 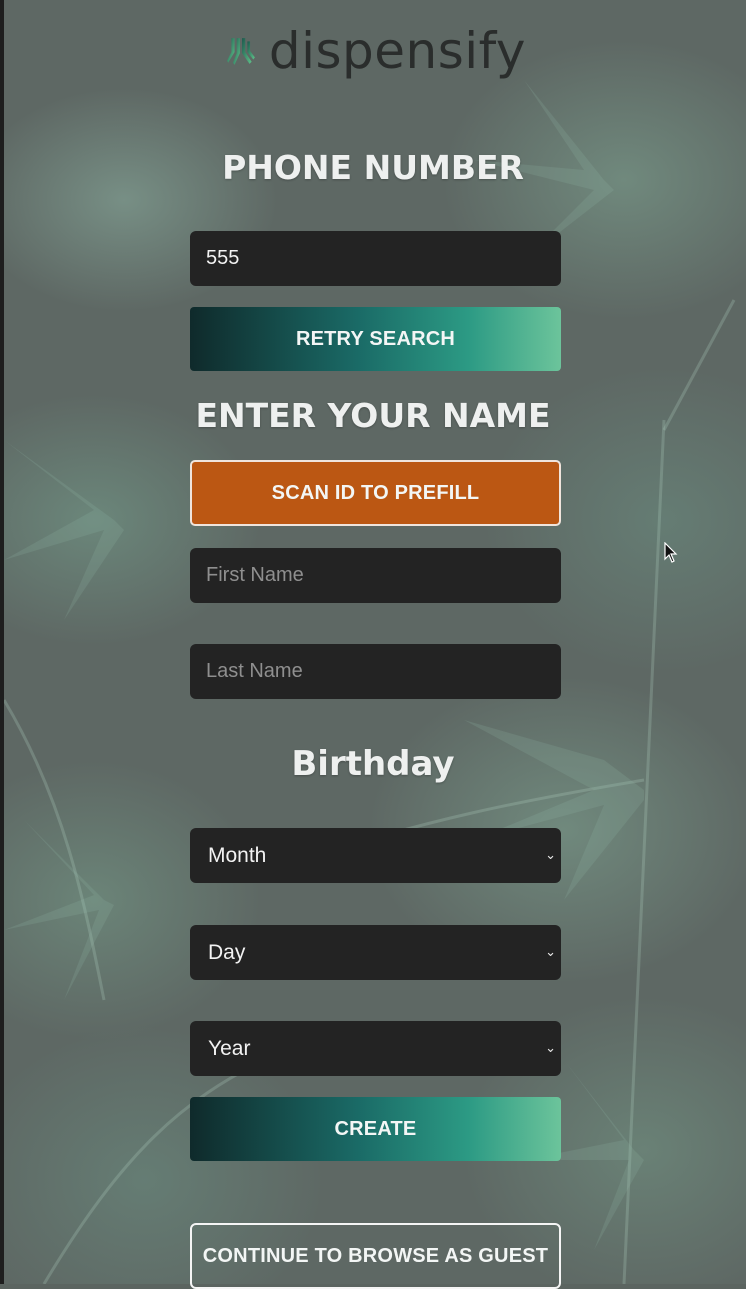 What do you see at coordinates (375, 1256) in the screenshot?
I see `browse-as-guest-button: CONTINUE TO BROWSE AS GUEST` at bounding box center [375, 1256].